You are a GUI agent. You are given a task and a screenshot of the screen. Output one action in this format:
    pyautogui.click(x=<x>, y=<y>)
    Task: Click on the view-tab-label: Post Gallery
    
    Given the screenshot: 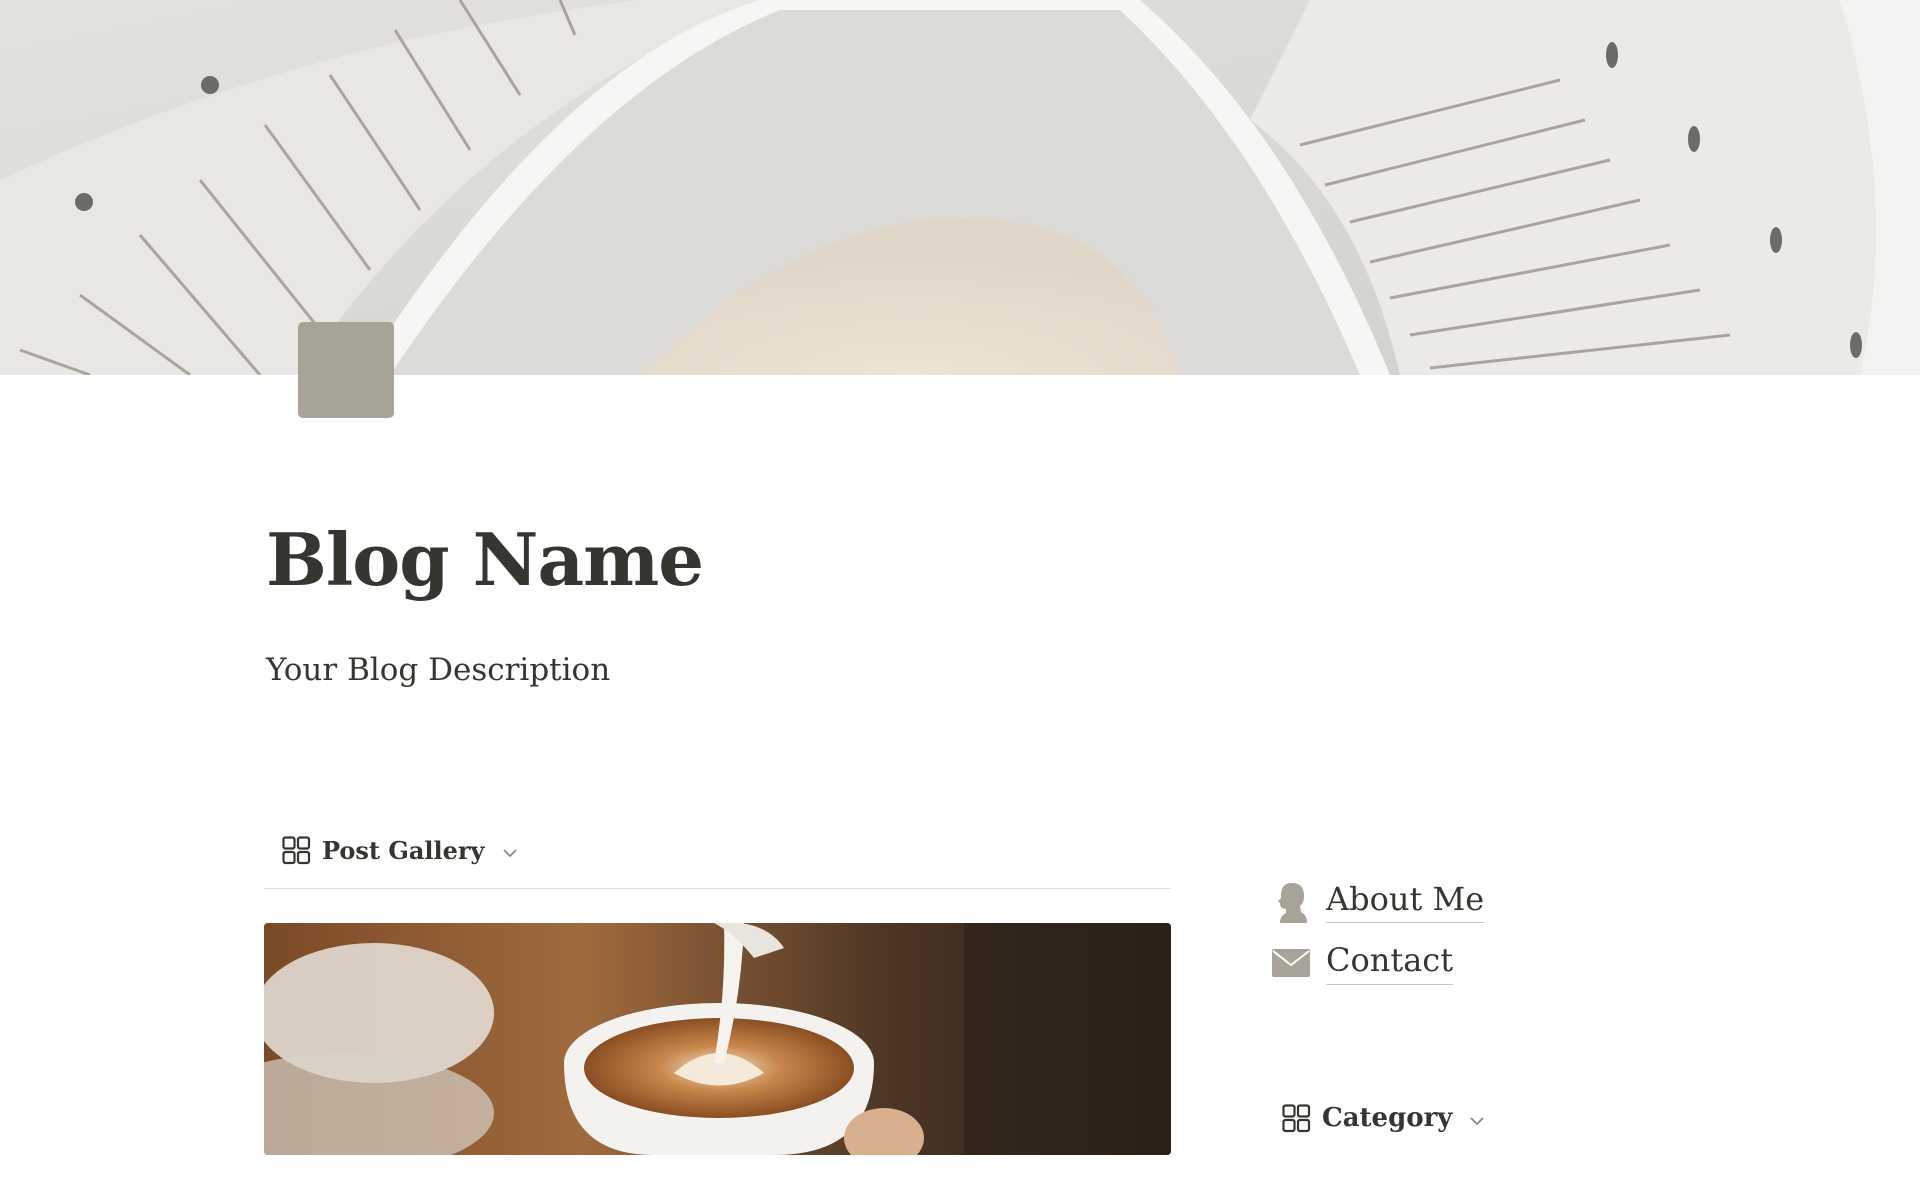 What is the action you would take?
    pyautogui.click(x=403, y=850)
    